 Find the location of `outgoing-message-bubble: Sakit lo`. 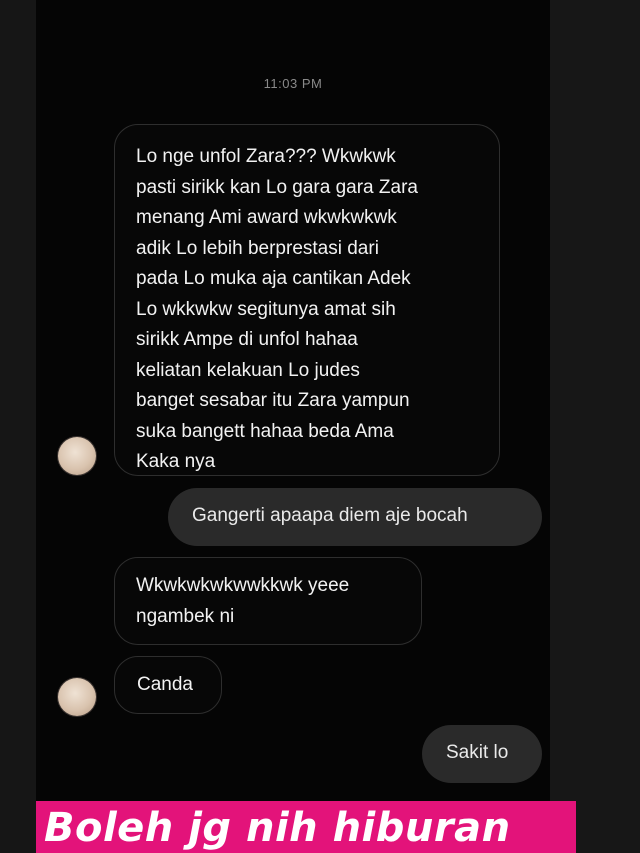

outgoing-message-bubble: Sakit lo is located at coordinates (482, 754).